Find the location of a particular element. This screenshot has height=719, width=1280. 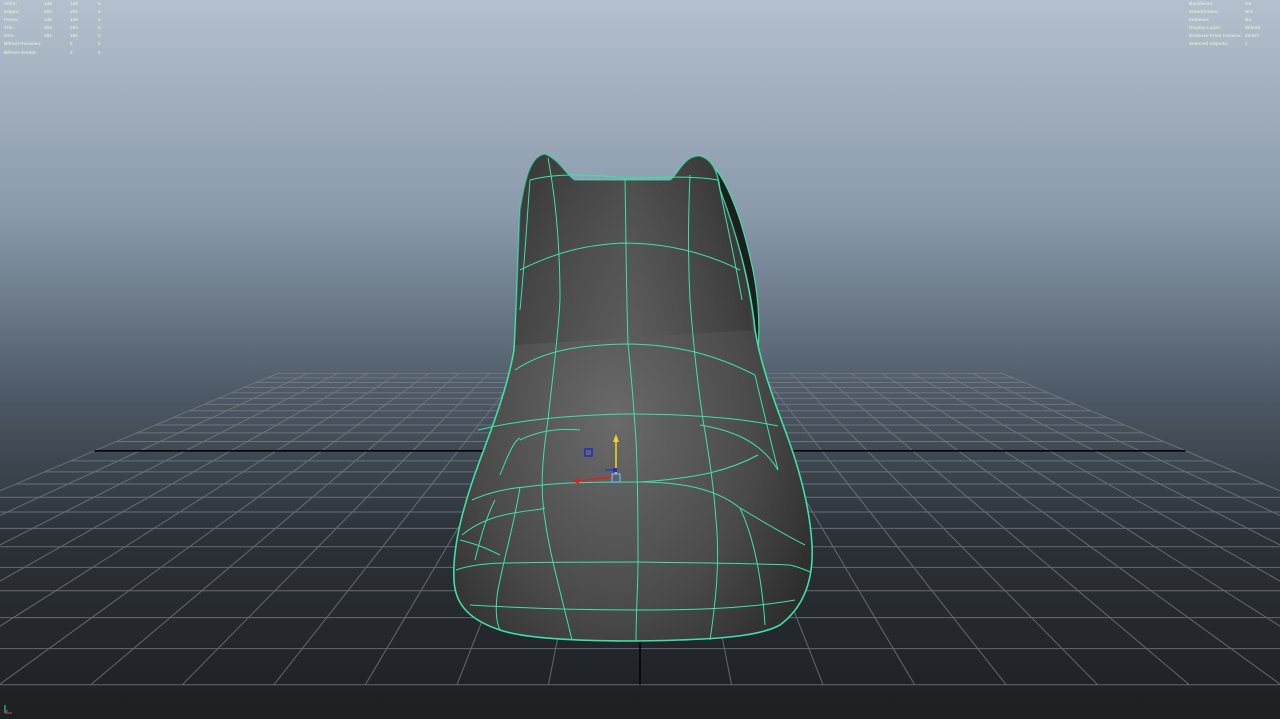

hud-label: Bifrost Particles: is located at coordinates (23, 44).